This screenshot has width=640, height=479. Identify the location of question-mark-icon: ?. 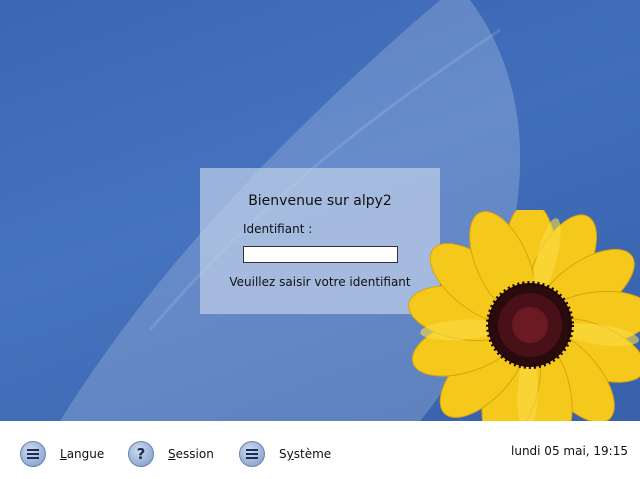
(141, 454).